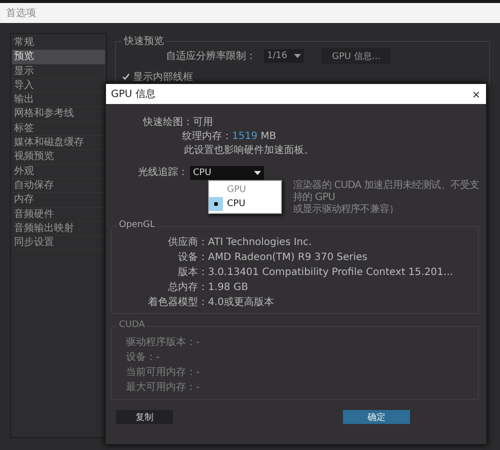 This screenshot has height=450, width=500. Describe the element at coordinates (230, 137) in the screenshot. I see `texture-memory-text: 纹理内存：1519 MB` at that location.